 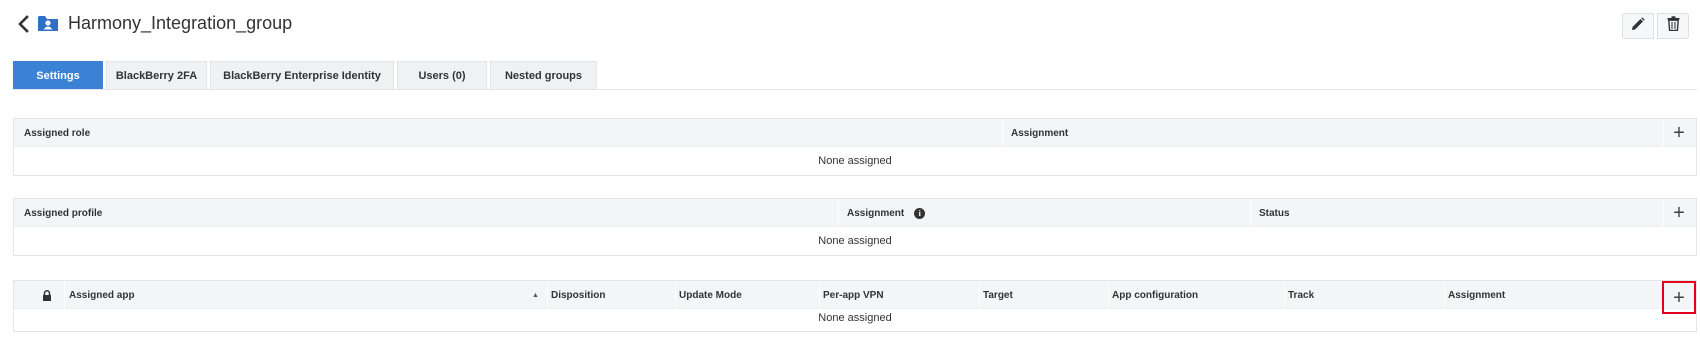 What do you see at coordinates (63, 213) in the screenshot?
I see `column-header-assigned-profile: Assigned profile` at bounding box center [63, 213].